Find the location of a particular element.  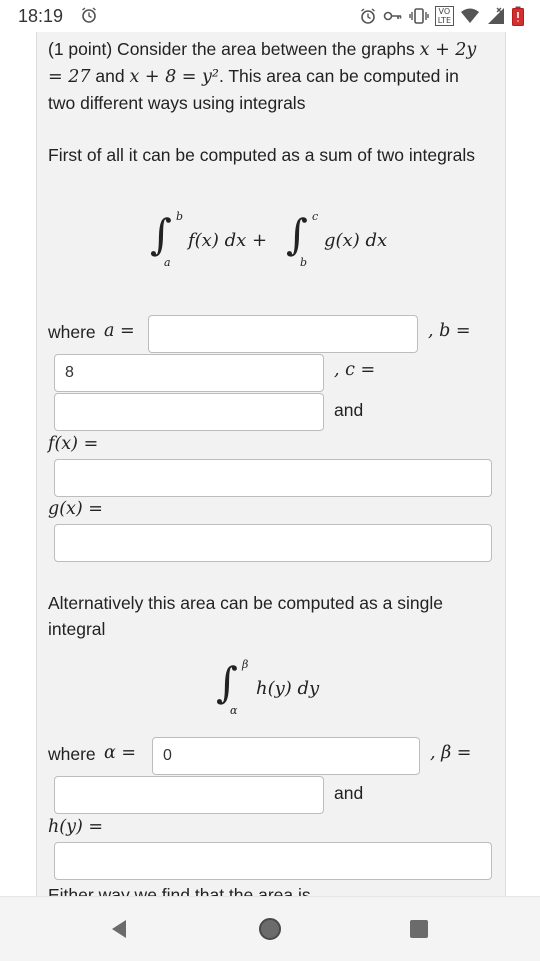

b-input is located at coordinates (189, 373).